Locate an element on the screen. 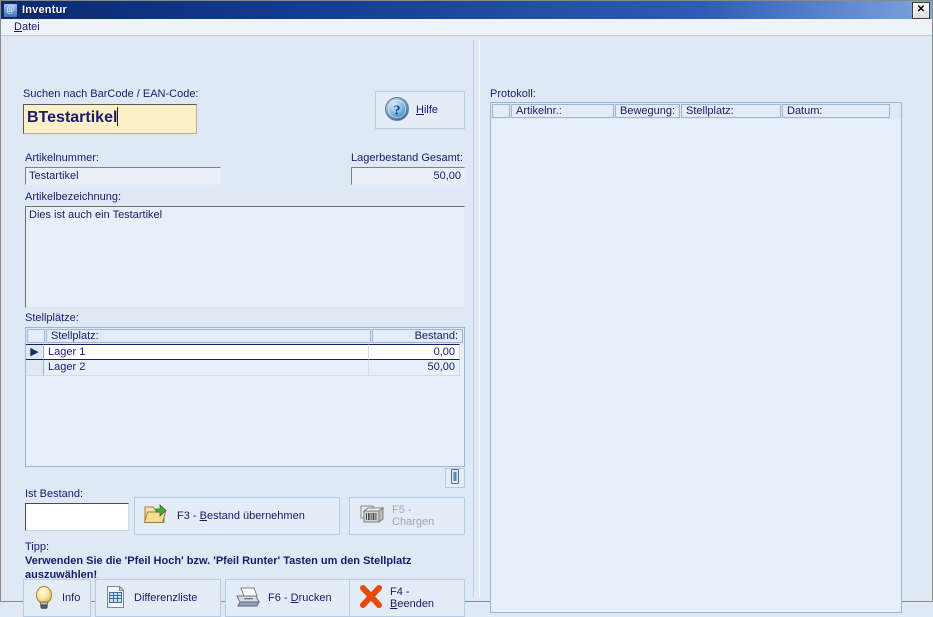 This screenshot has height=617, width=933. print-button: F6 - Drucken is located at coordinates (289, 598).